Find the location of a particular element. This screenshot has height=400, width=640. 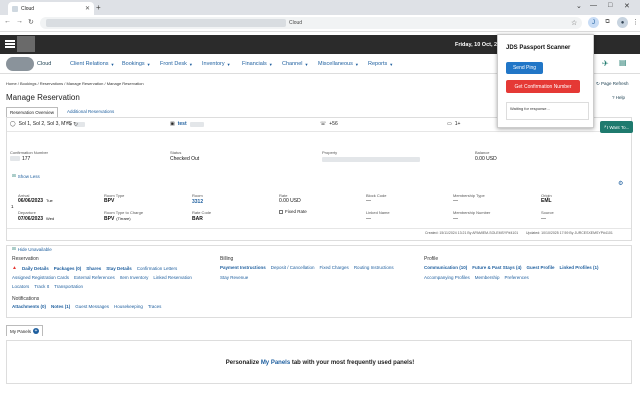

browser-menu-icon: ⋮ is located at coordinates (635, 22).